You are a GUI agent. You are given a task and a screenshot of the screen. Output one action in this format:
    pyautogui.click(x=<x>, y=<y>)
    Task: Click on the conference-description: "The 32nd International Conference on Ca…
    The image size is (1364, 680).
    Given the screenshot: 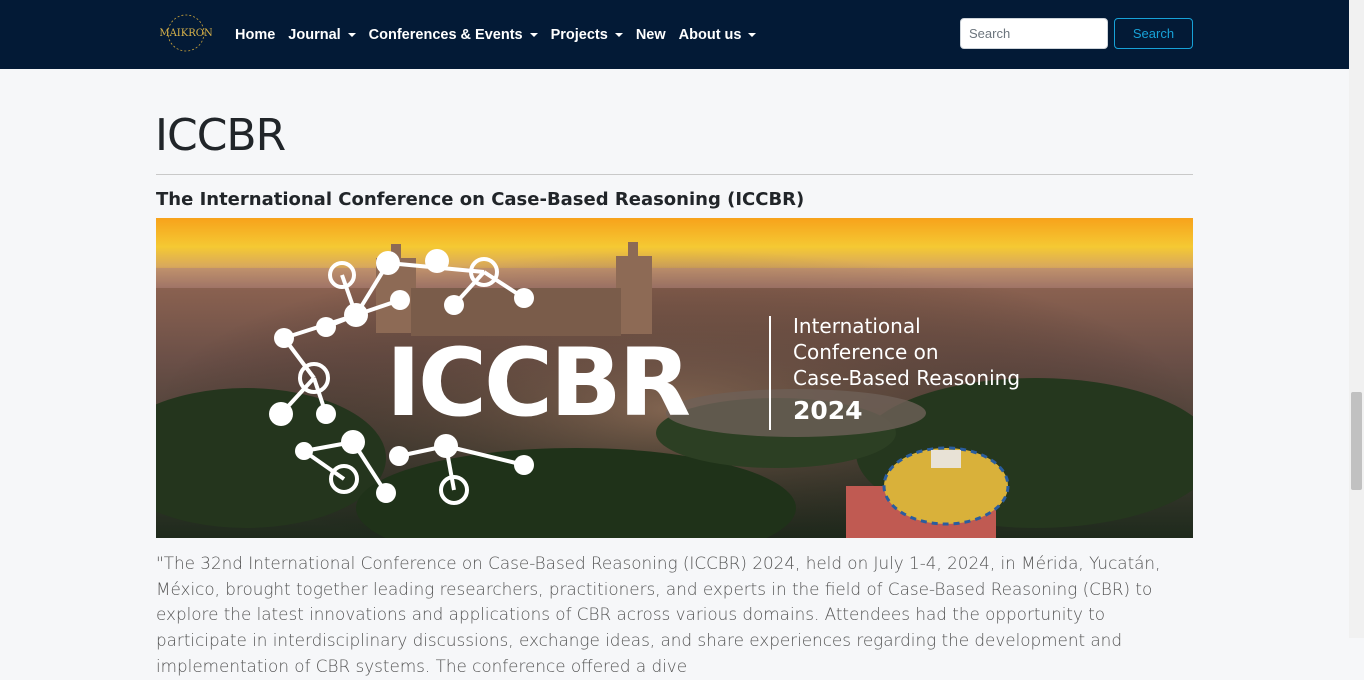 What is the action you would take?
    pyautogui.click(x=658, y=614)
    